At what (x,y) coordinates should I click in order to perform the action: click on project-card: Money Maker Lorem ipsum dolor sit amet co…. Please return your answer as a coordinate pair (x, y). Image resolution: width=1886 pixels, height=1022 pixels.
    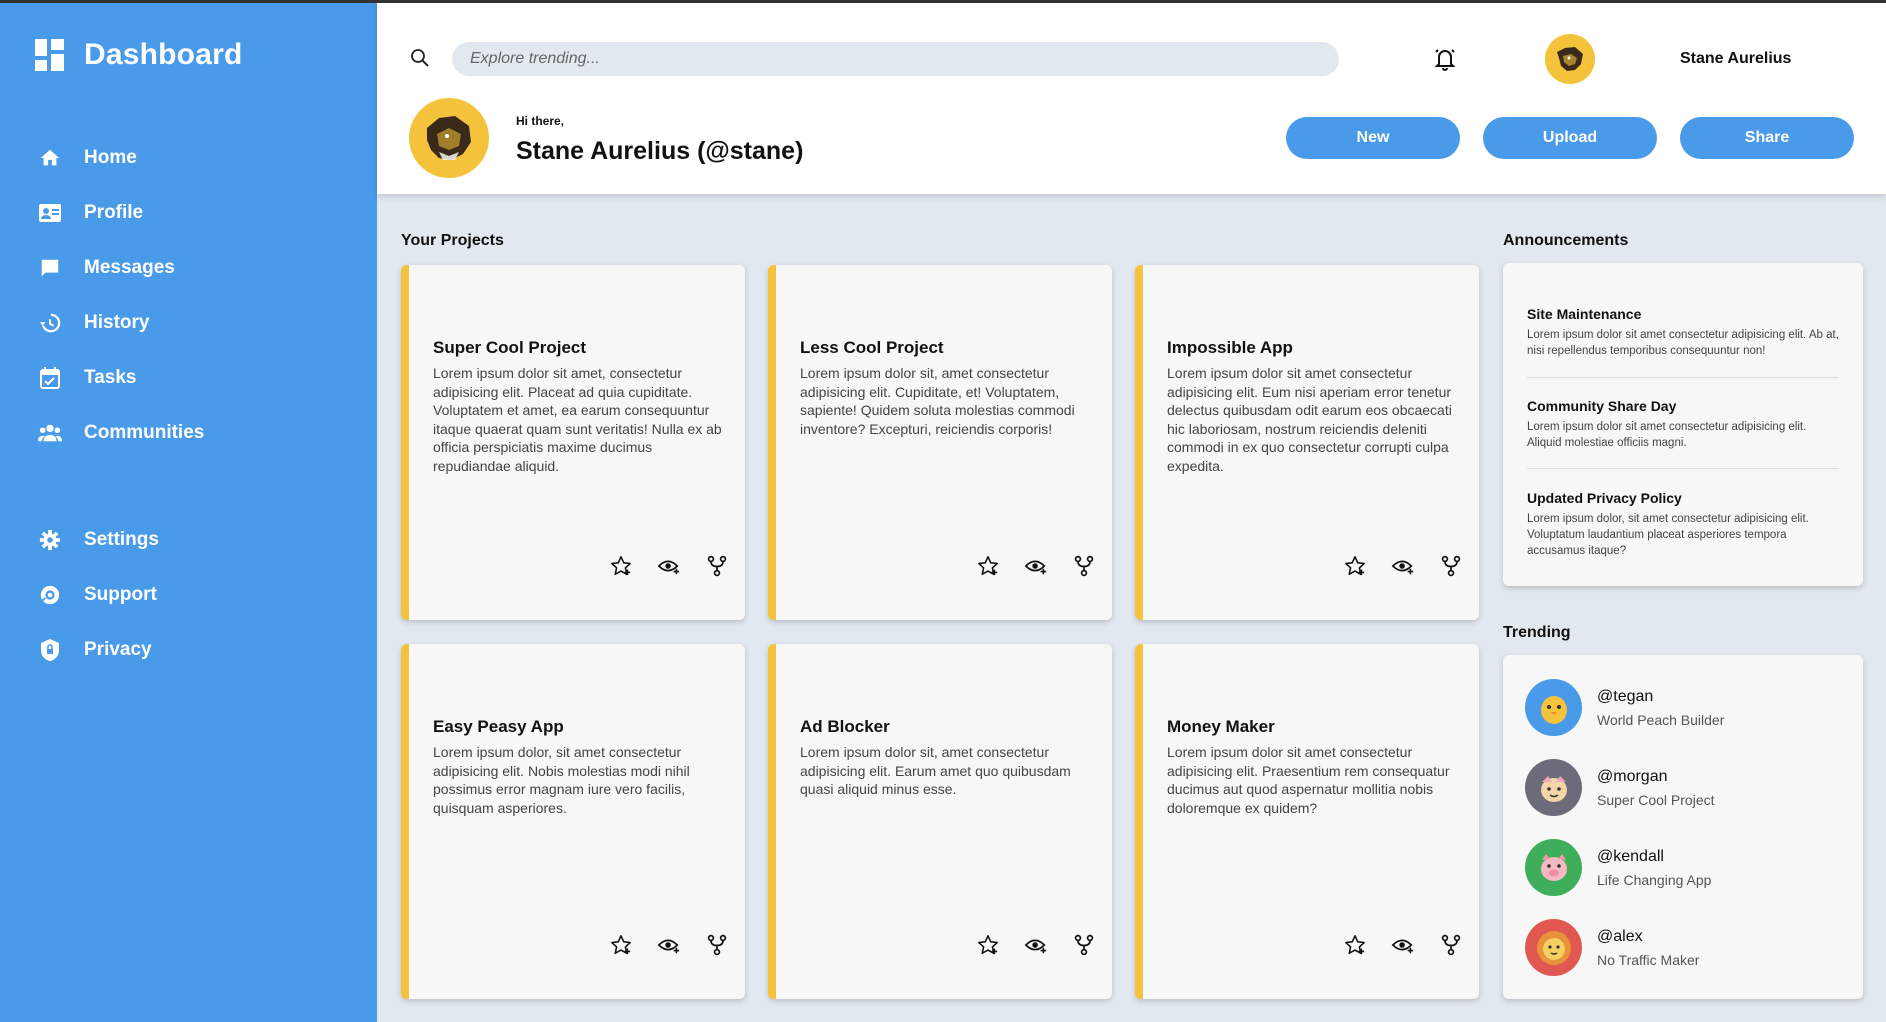
    Looking at the image, I should click on (1307, 821).